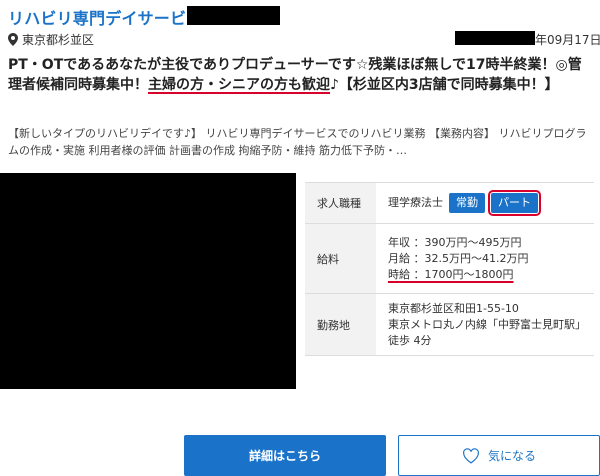 Image resolution: width=600 pixels, height=476 pixels. I want to click on workplace-cell: 東京都杉並区和田1-55-10 東京メトロ丸ノ内線「中野富士見町駅」徒歩 4分, so click(485, 324).